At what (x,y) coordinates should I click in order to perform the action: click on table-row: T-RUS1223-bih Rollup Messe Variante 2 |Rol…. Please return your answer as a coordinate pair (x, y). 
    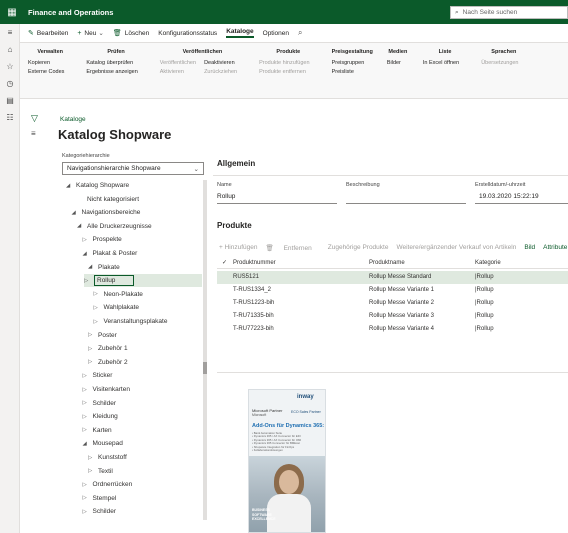
    Looking at the image, I should click on (392, 303).